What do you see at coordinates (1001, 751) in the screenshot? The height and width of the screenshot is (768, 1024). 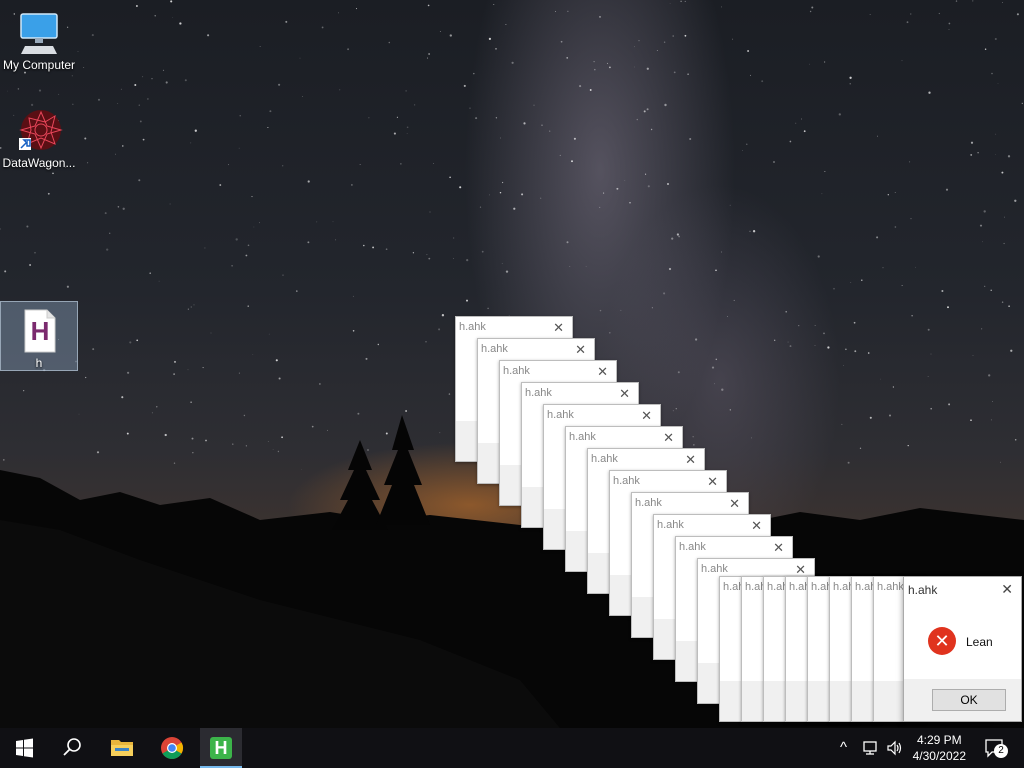 I see `notification-count-badge: 2` at bounding box center [1001, 751].